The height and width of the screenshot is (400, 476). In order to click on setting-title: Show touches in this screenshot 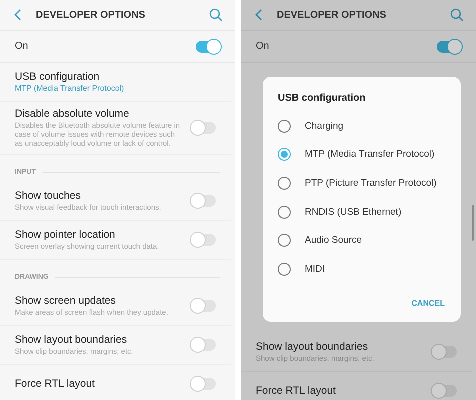, I will do `click(48, 196)`.